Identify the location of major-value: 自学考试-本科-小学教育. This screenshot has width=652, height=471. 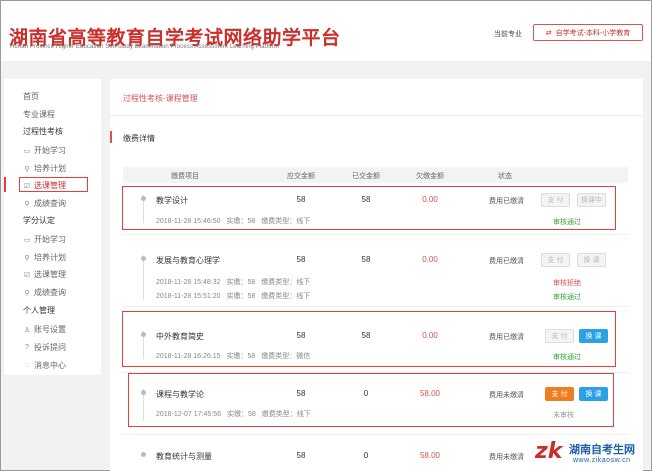
(593, 33).